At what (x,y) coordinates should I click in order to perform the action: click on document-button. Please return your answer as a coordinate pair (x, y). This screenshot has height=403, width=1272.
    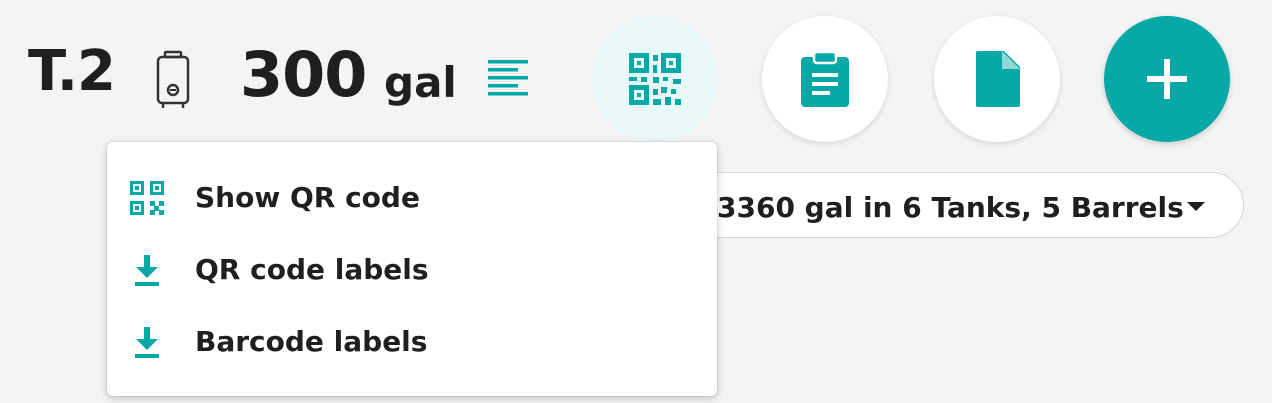
    Looking at the image, I should click on (997, 79).